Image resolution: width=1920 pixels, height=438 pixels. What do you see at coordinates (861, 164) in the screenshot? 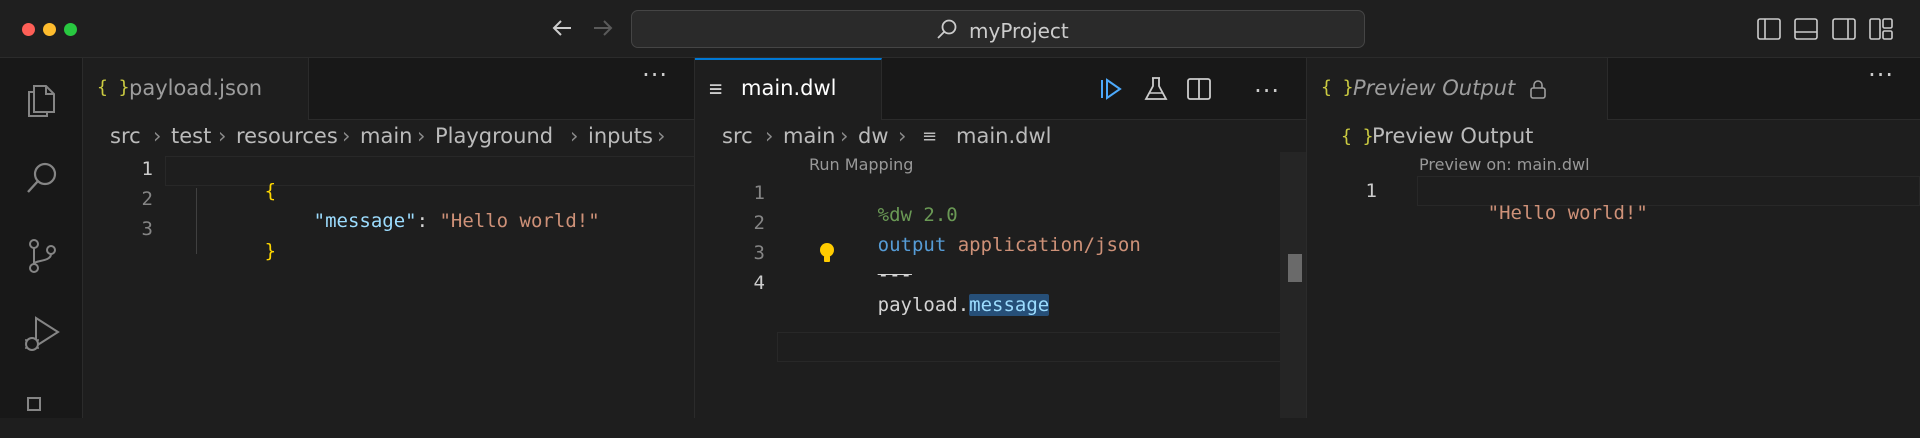
I see `run-mapping-codelens: Run Mapping` at bounding box center [861, 164].